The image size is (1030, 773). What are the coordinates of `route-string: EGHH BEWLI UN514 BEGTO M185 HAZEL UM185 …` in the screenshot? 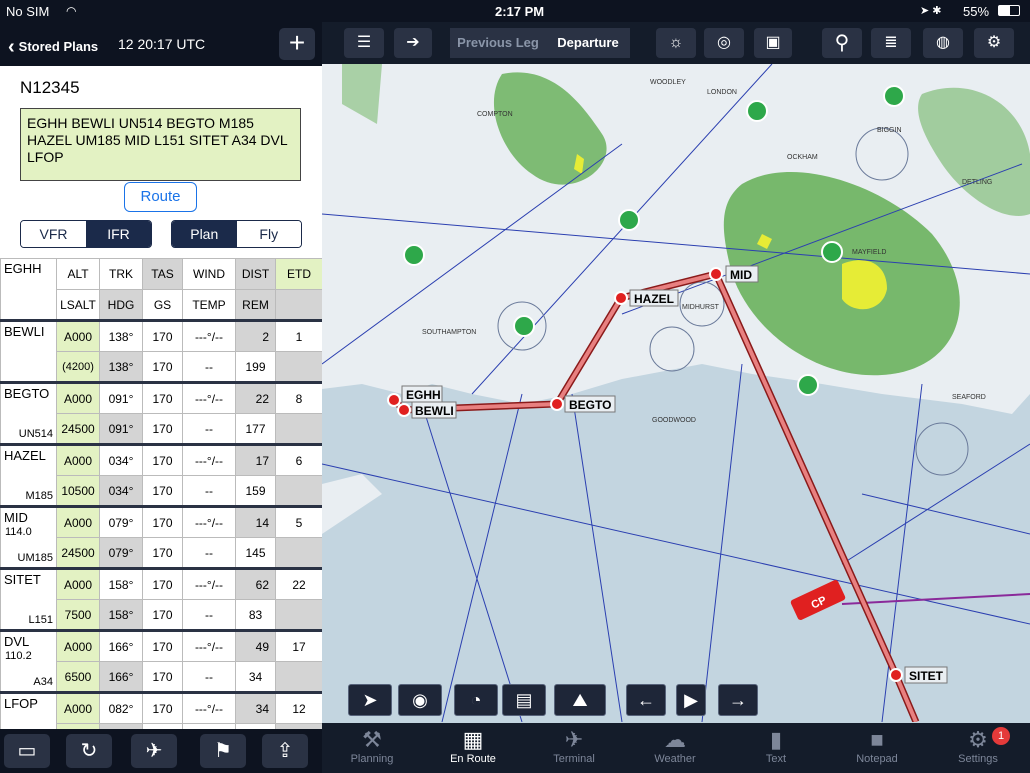 It's located at (160, 144).